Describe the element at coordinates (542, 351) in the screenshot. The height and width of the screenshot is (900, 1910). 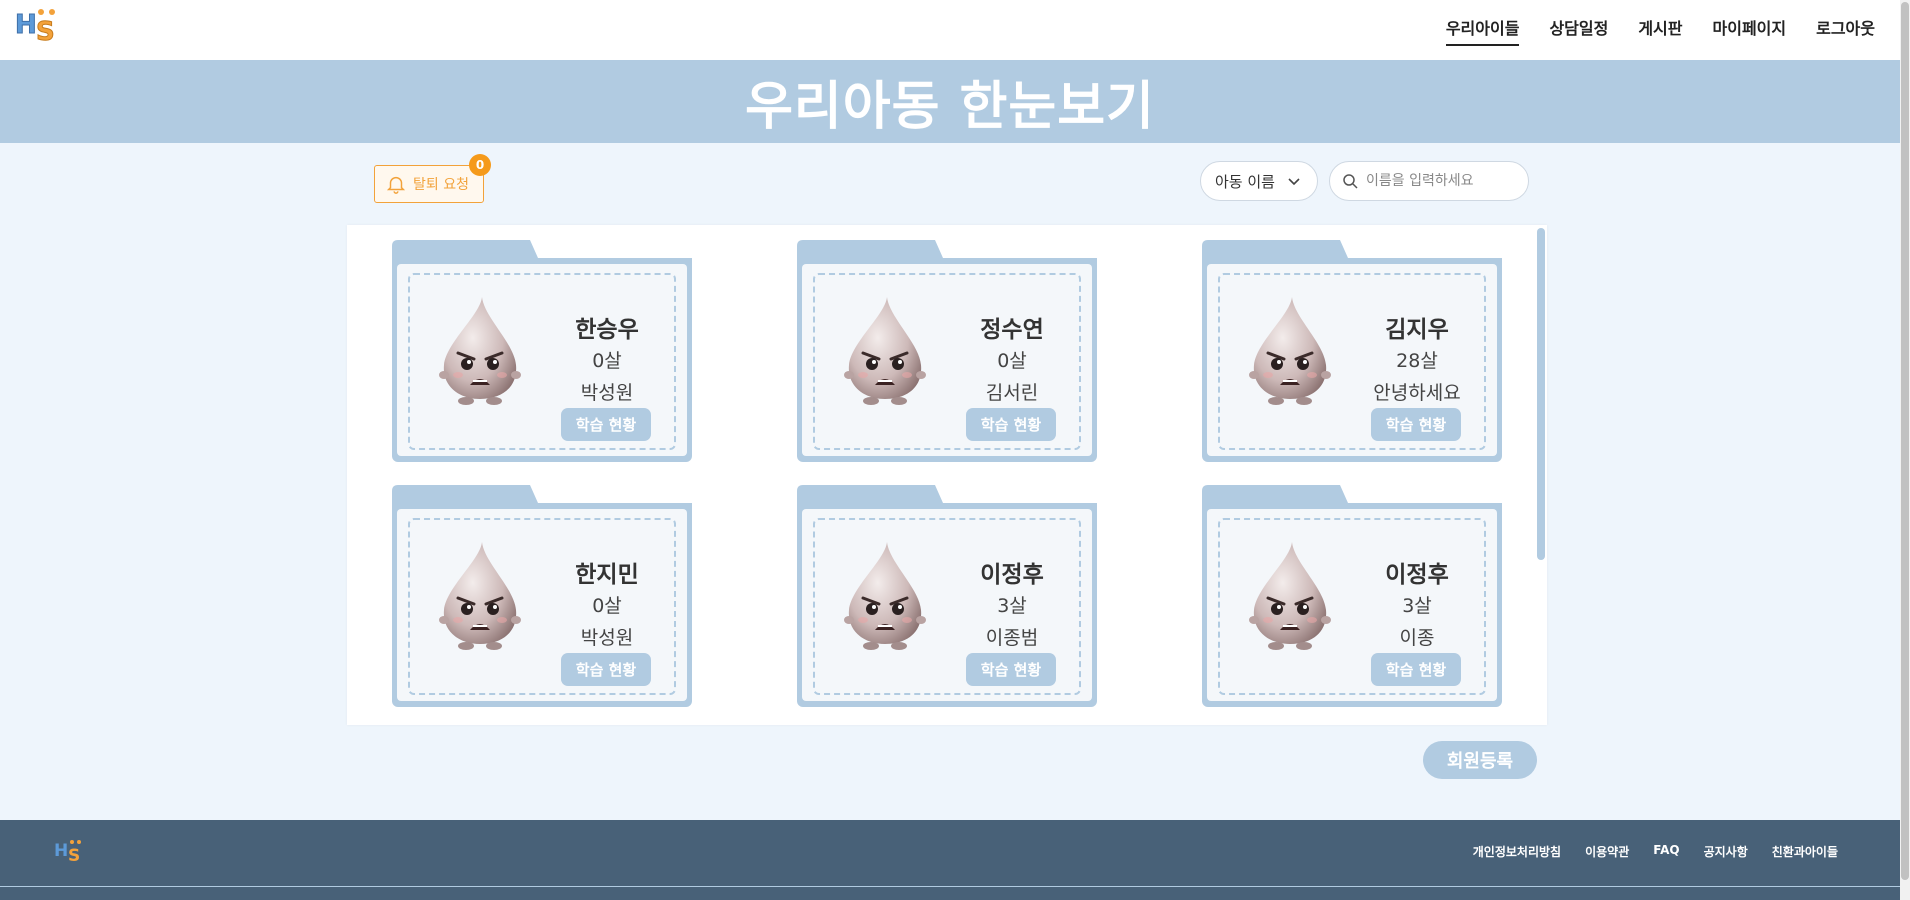
I see `child-card: 한승우 0살 박성원 학습 현황` at that location.